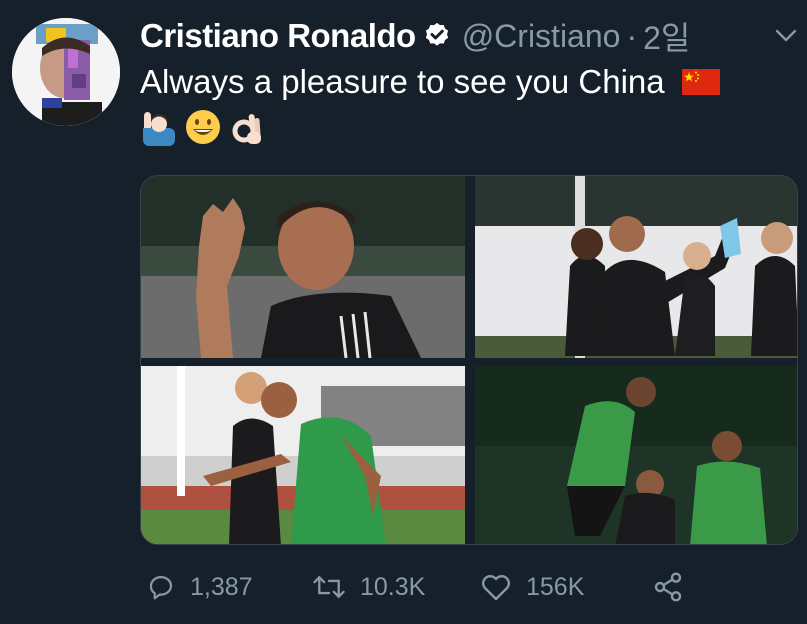  What do you see at coordinates (393, 586) in the screenshot?
I see `retweet-count: 10.3K` at bounding box center [393, 586].